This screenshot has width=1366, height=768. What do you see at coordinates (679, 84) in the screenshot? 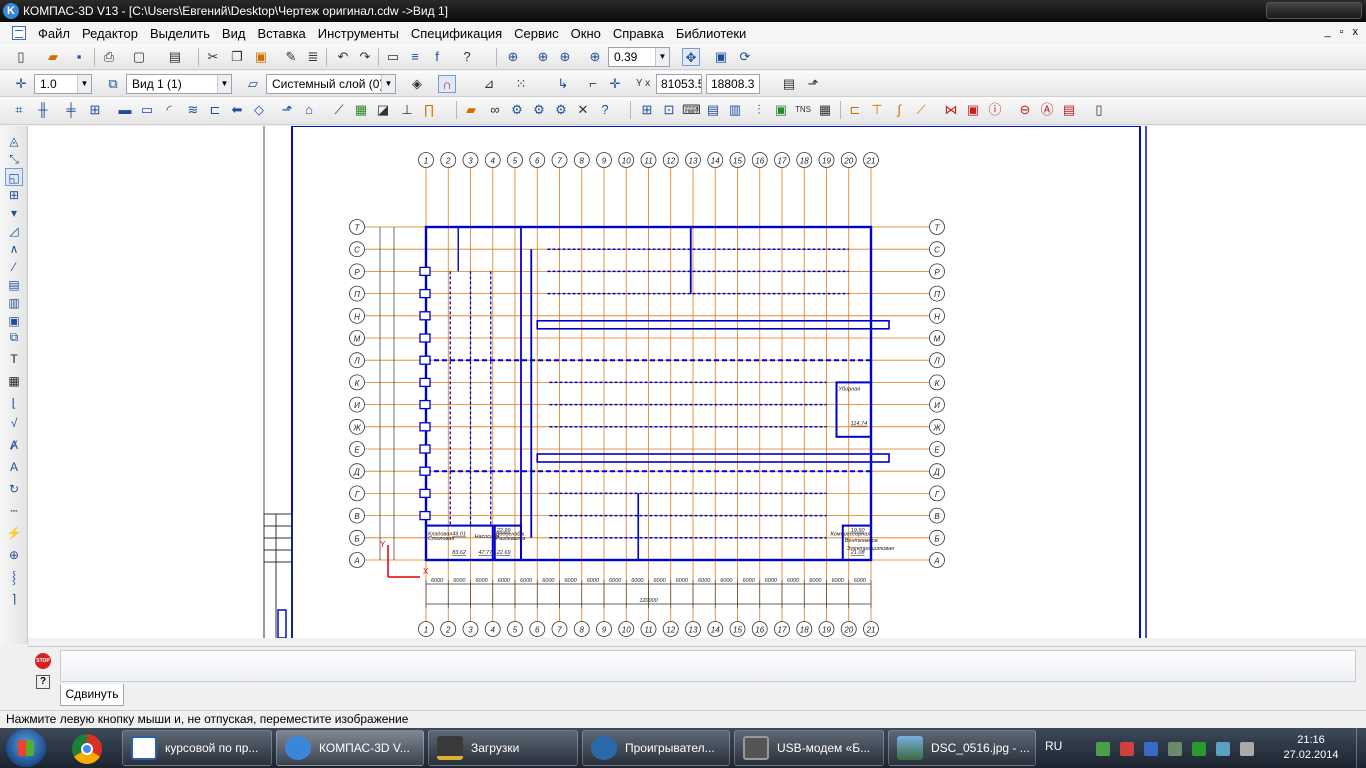
I see `coord-x-field: 81053.5` at bounding box center [679, 84].